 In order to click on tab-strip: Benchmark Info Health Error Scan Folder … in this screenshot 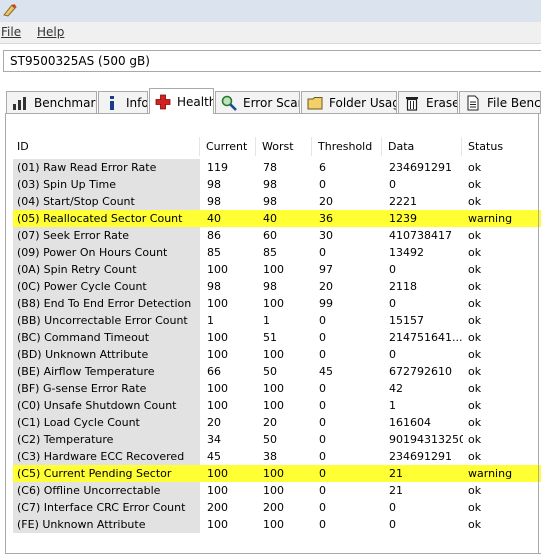, I will do `click(270, 101)`.